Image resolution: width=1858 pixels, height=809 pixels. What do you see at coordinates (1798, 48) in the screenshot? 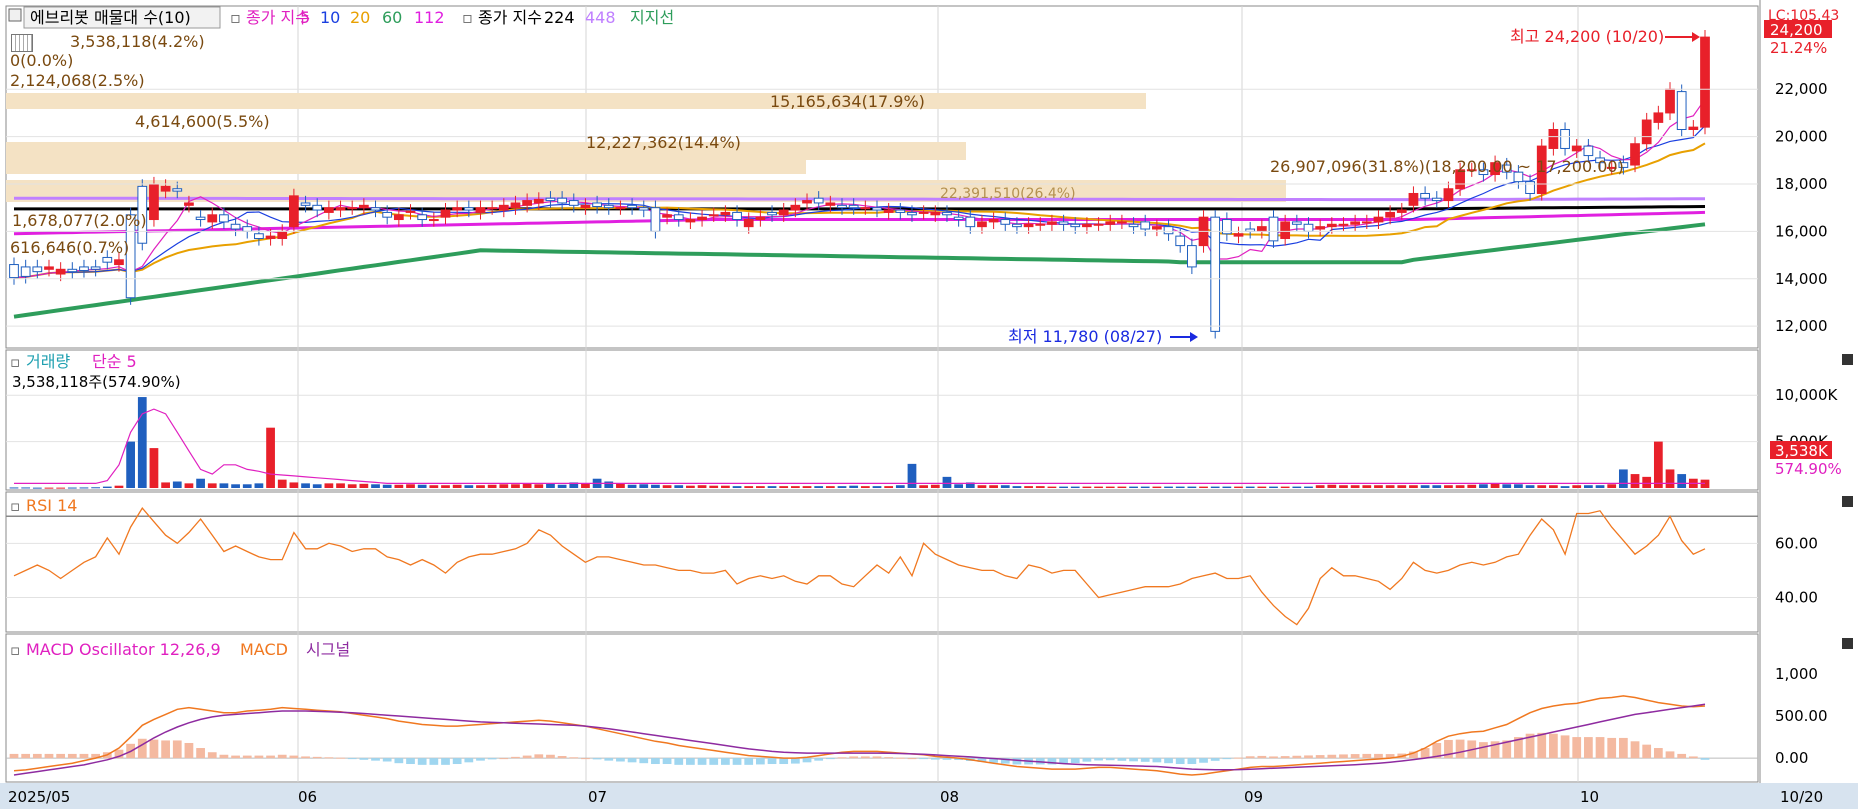
I see `change-pct: 21.24%` at bounding box center [1798, 48].